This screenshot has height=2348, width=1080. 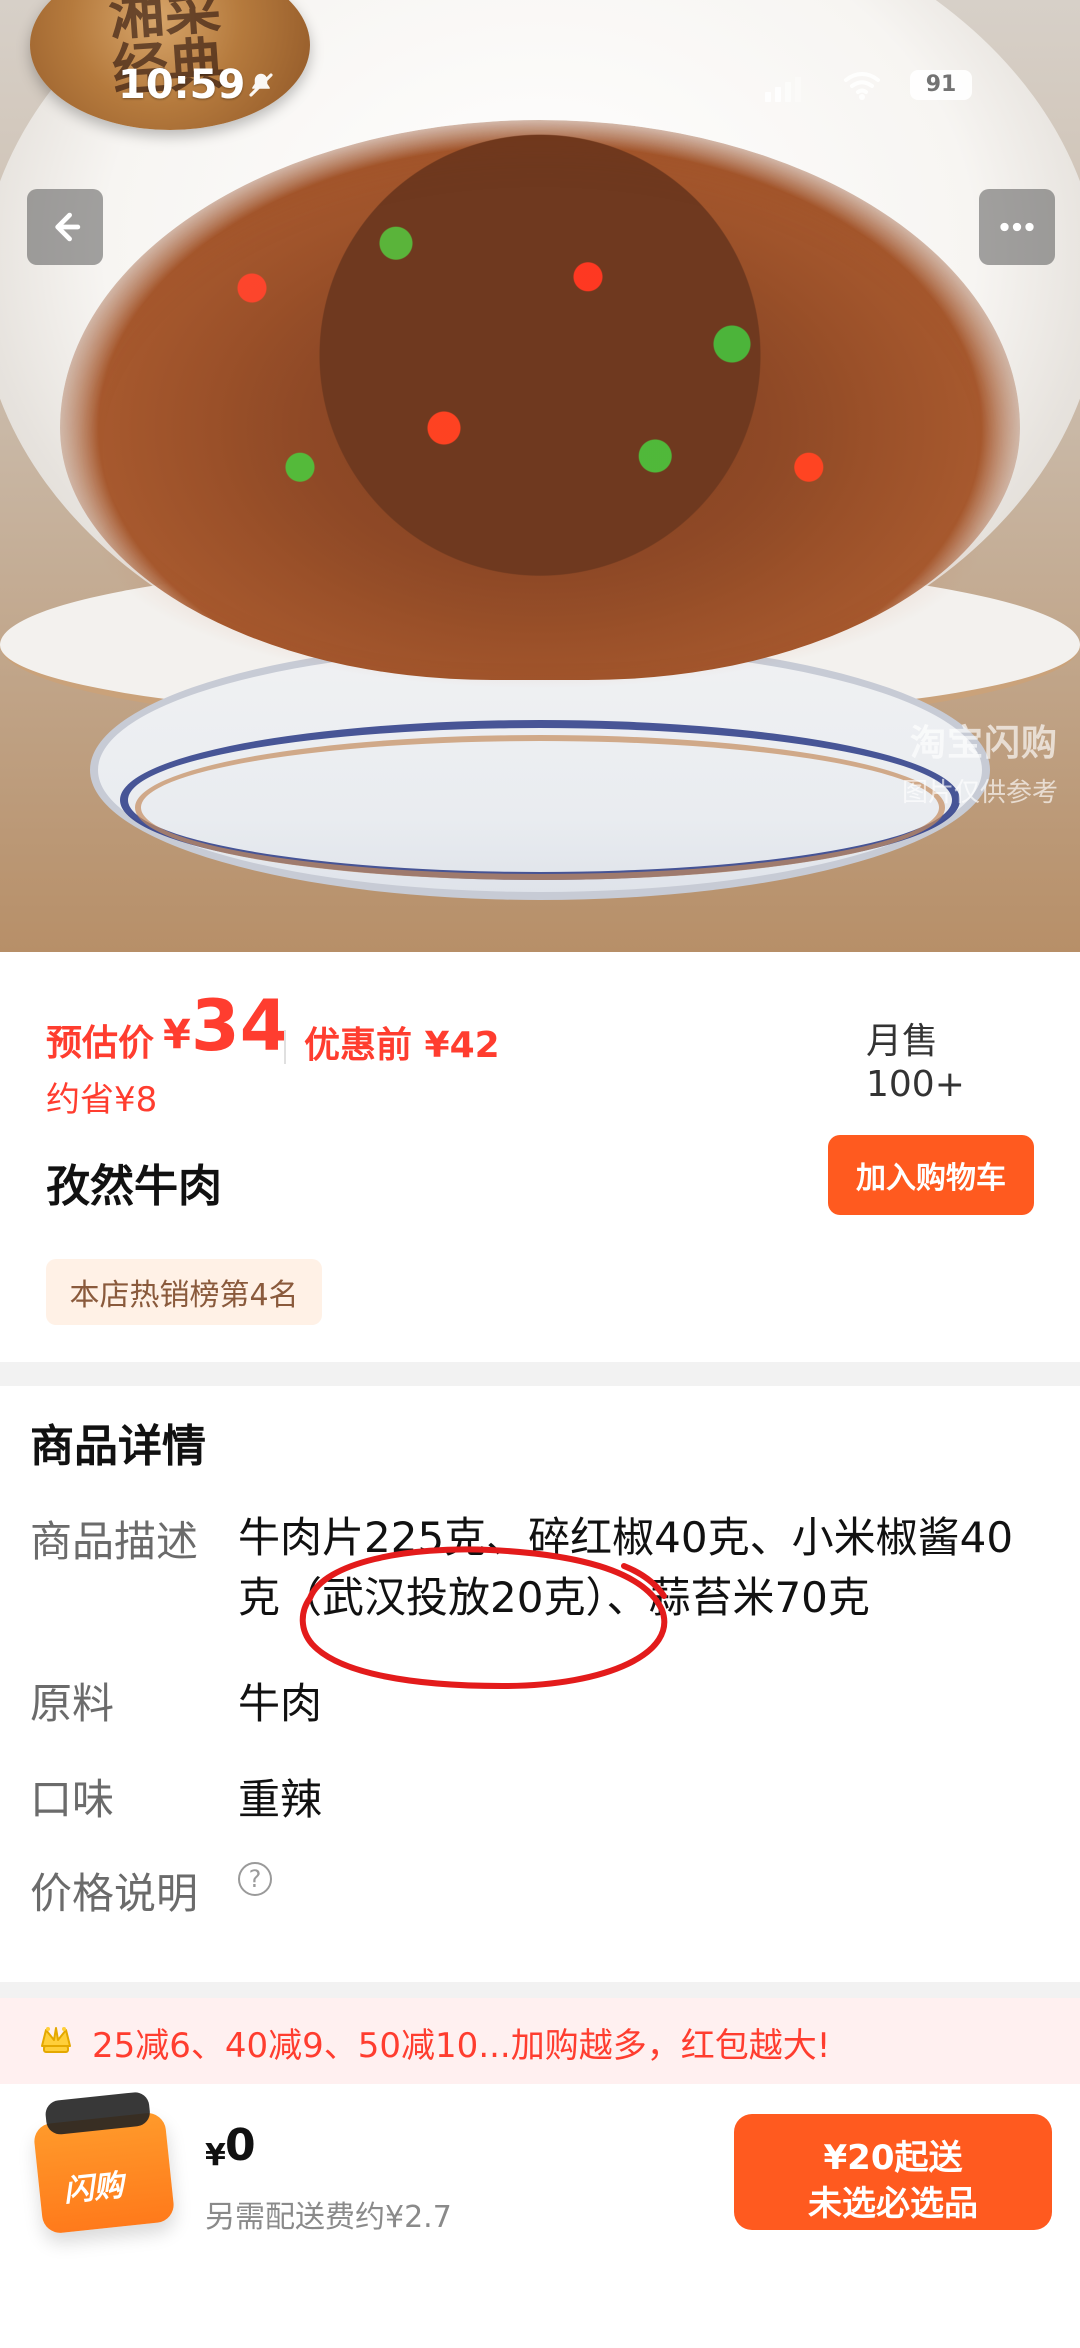 I want to click on signal-icon, so click(x=783, y=89).